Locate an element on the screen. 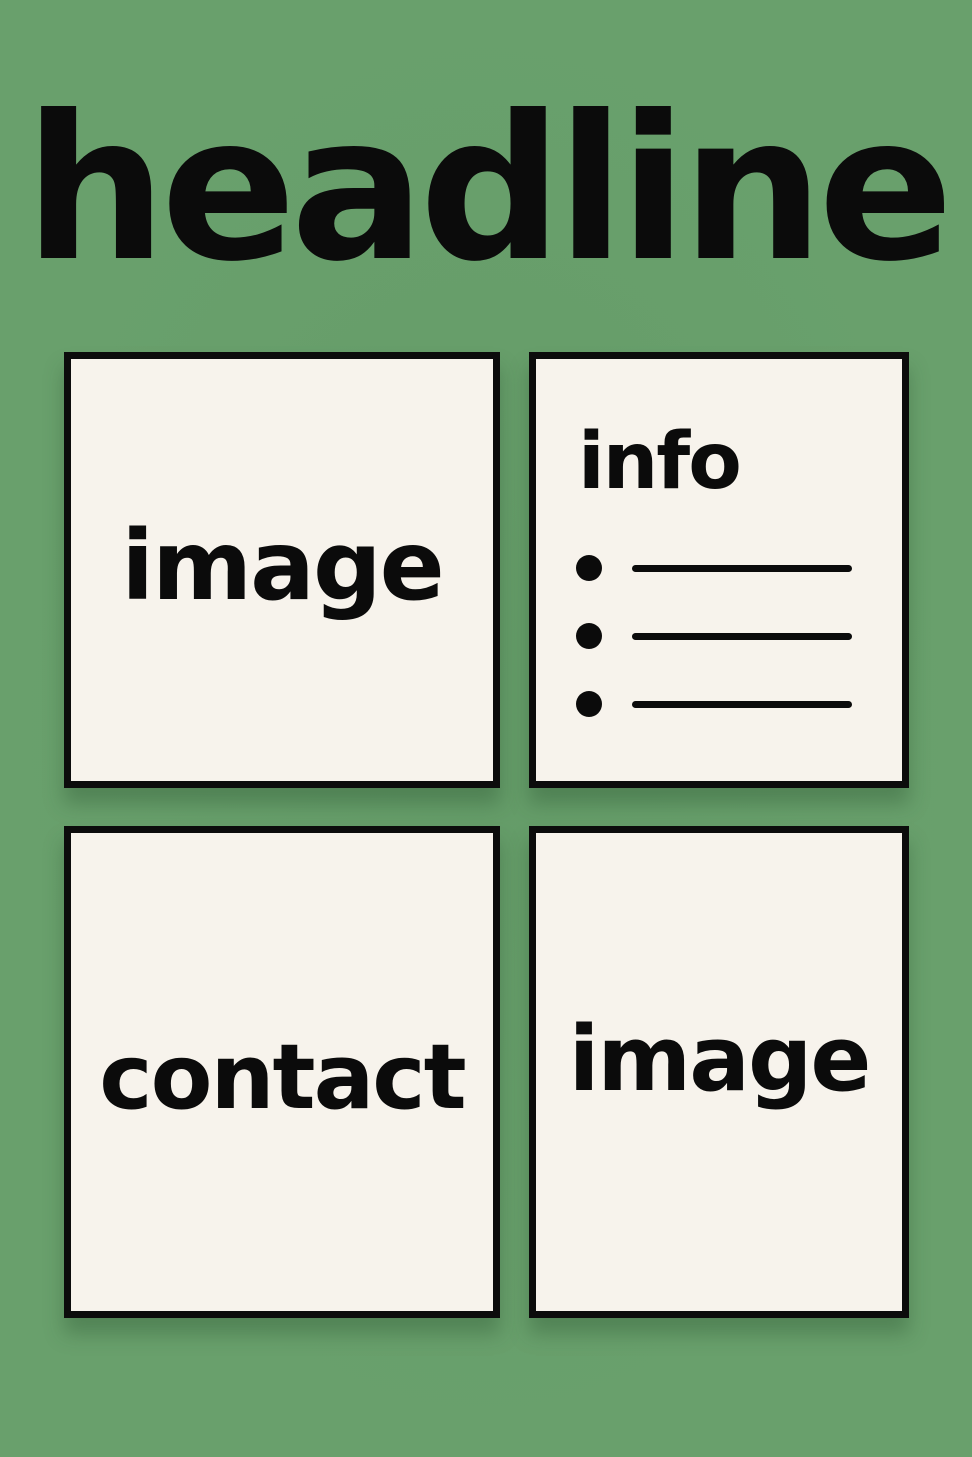 The image size is (972, 1457). image-panel-bottom-right: image is located at coordinates (719, 1072).